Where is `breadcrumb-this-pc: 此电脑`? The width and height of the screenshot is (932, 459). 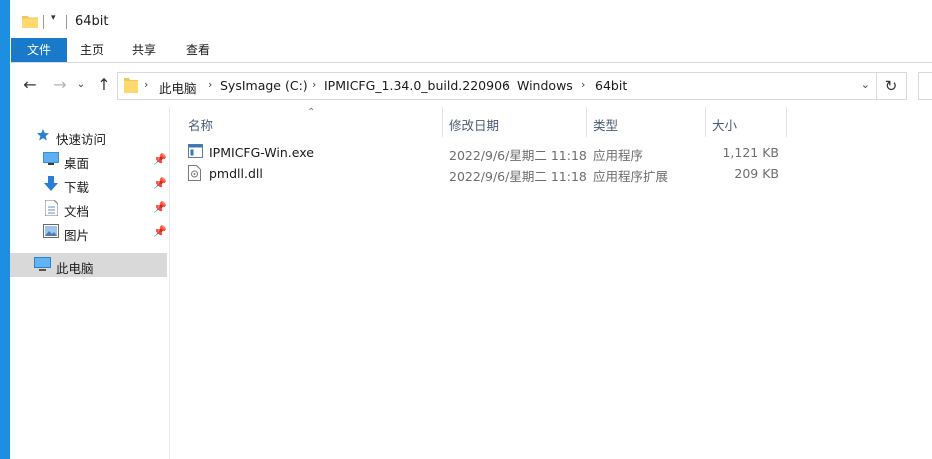
breadcrumb-this-pc: 此电脑 is located at coordinates (178, 87).